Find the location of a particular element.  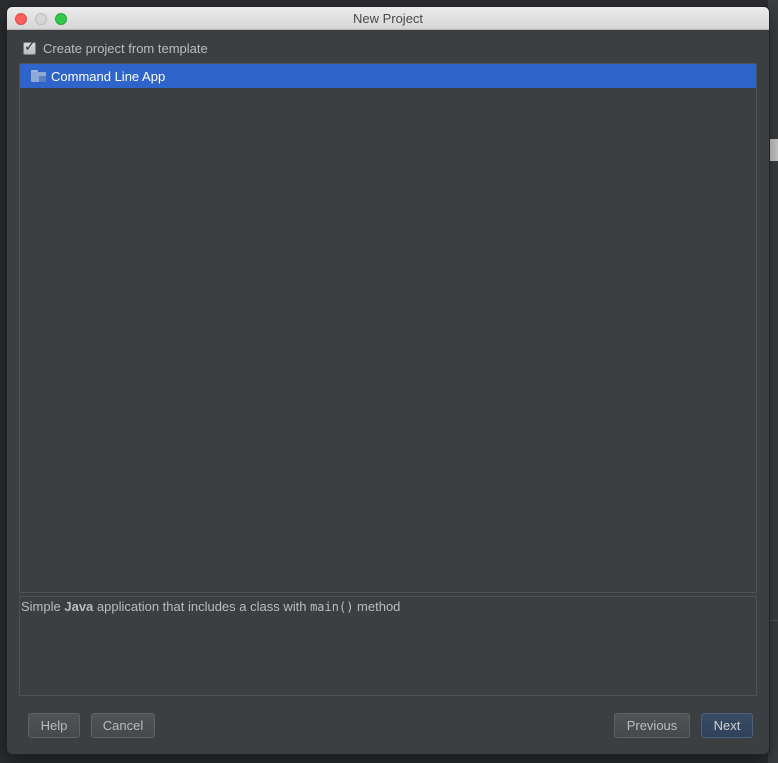

checkmark-icon: ✓ is located at coordinates (30, 46).